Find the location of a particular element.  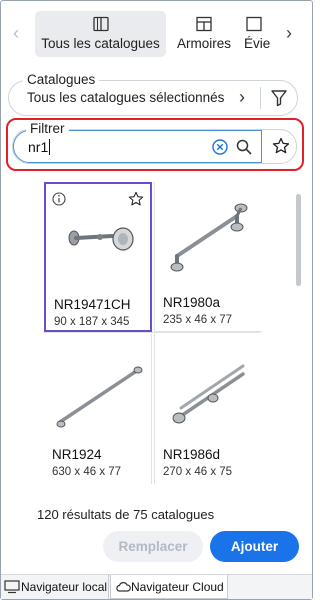

product-dimensions: 235 x 46 x 77 is located at coordinates (198, 320).